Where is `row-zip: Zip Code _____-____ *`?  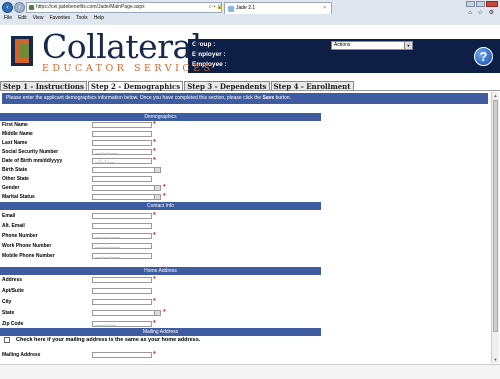 row-zip: Zip Code _____-____ * is located at coordinates (160, 324).